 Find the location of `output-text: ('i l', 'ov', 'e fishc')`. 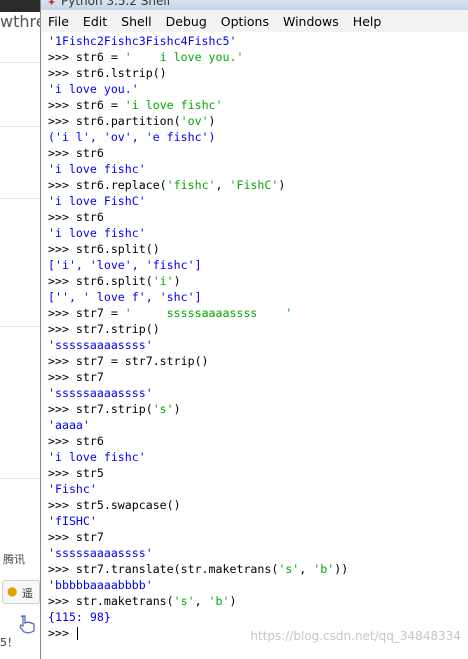

output-text: ('i l', 'ov', 'e fishc') is located at coordinates (132, 137).